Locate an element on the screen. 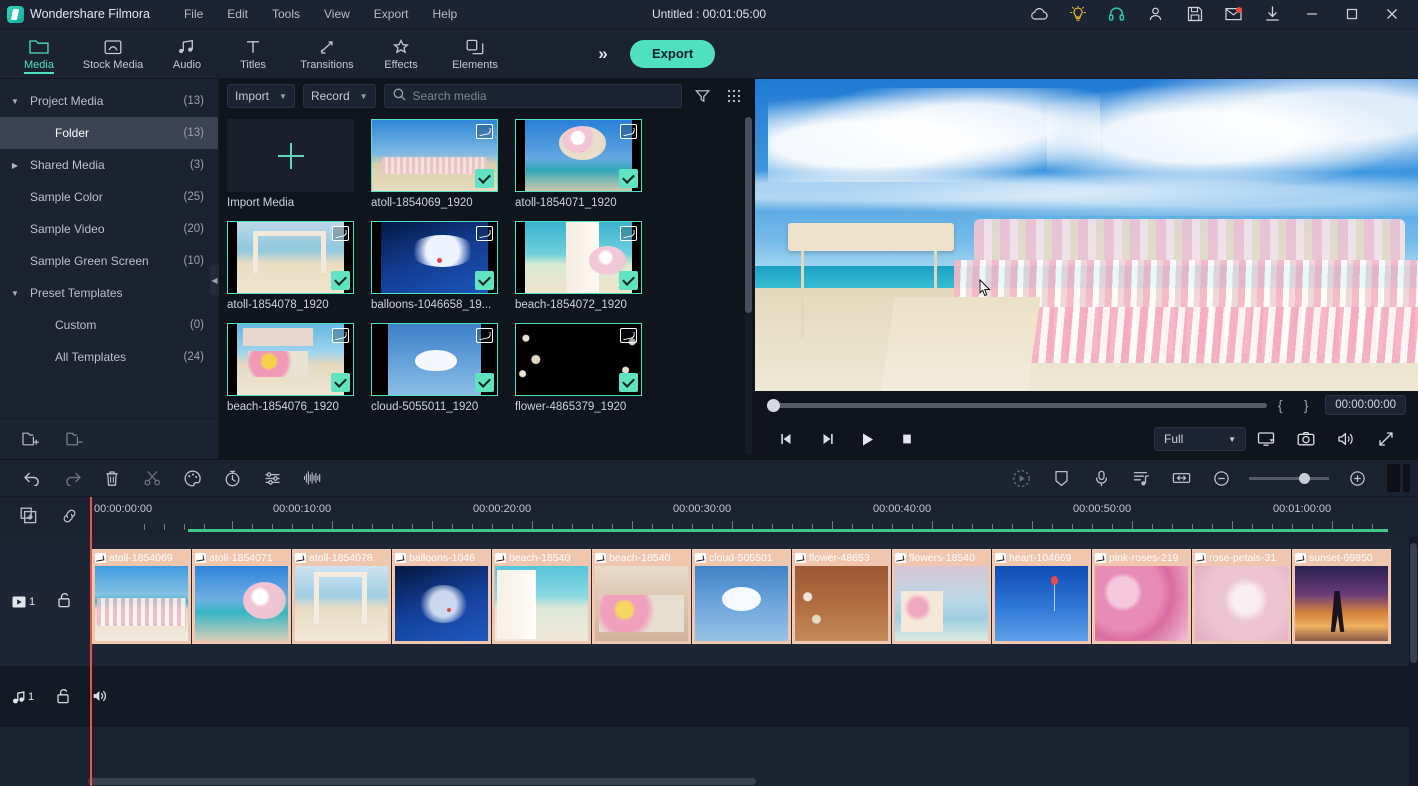 The image size is (1418, 786). save-icon is located at coordinates (1194, 14).